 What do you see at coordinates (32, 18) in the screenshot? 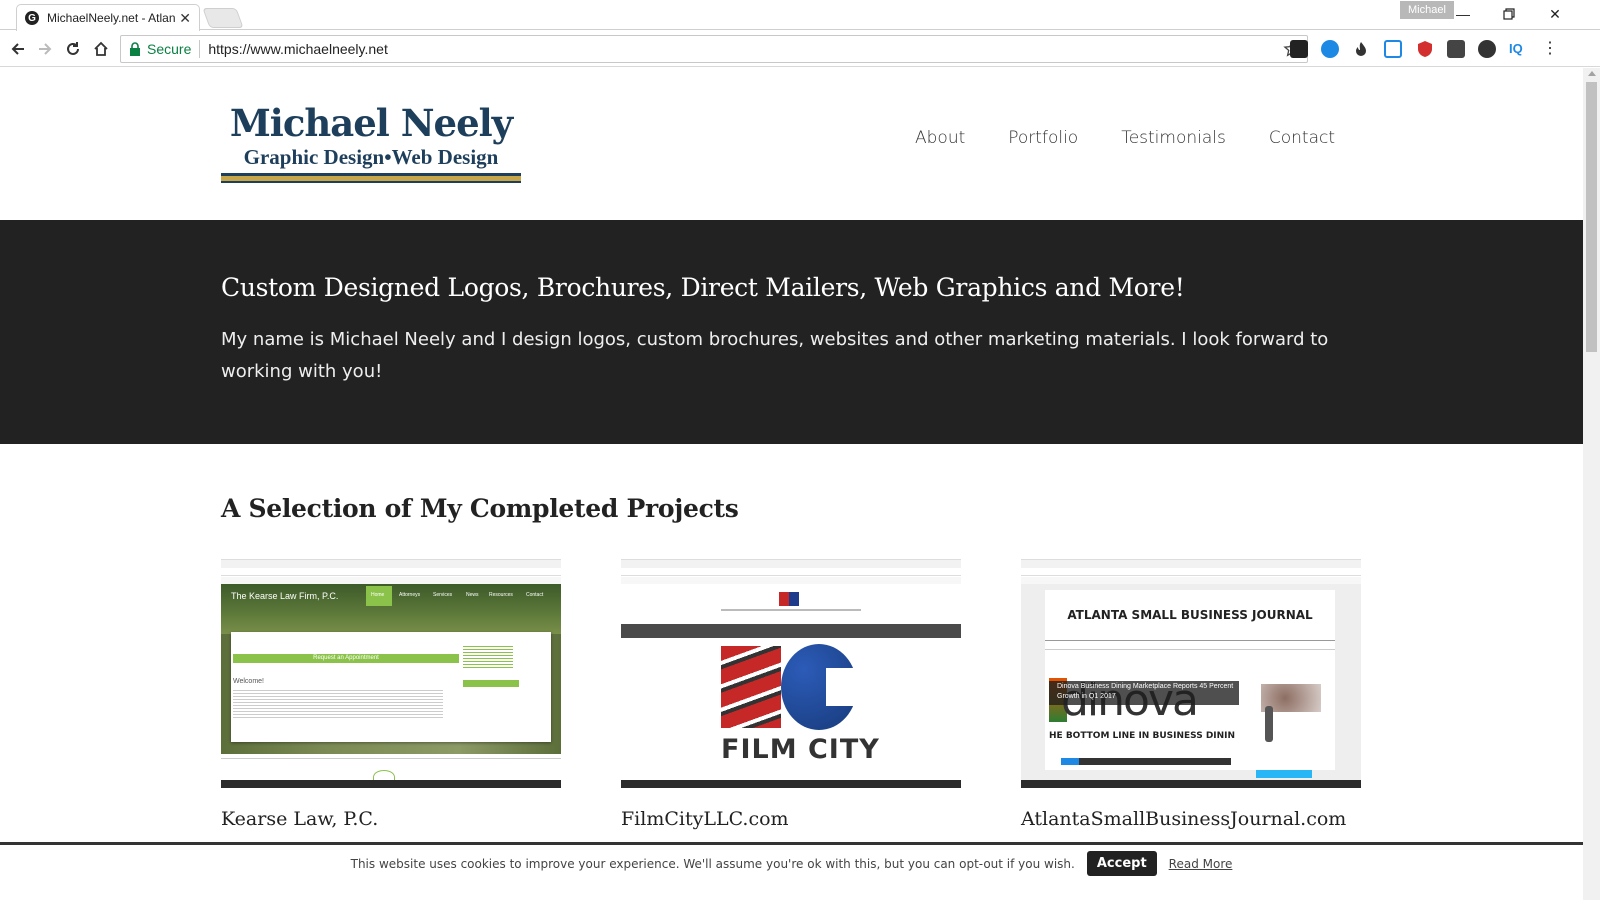
I see `site-favicon-icon: G` at bounding box center [32, 18].